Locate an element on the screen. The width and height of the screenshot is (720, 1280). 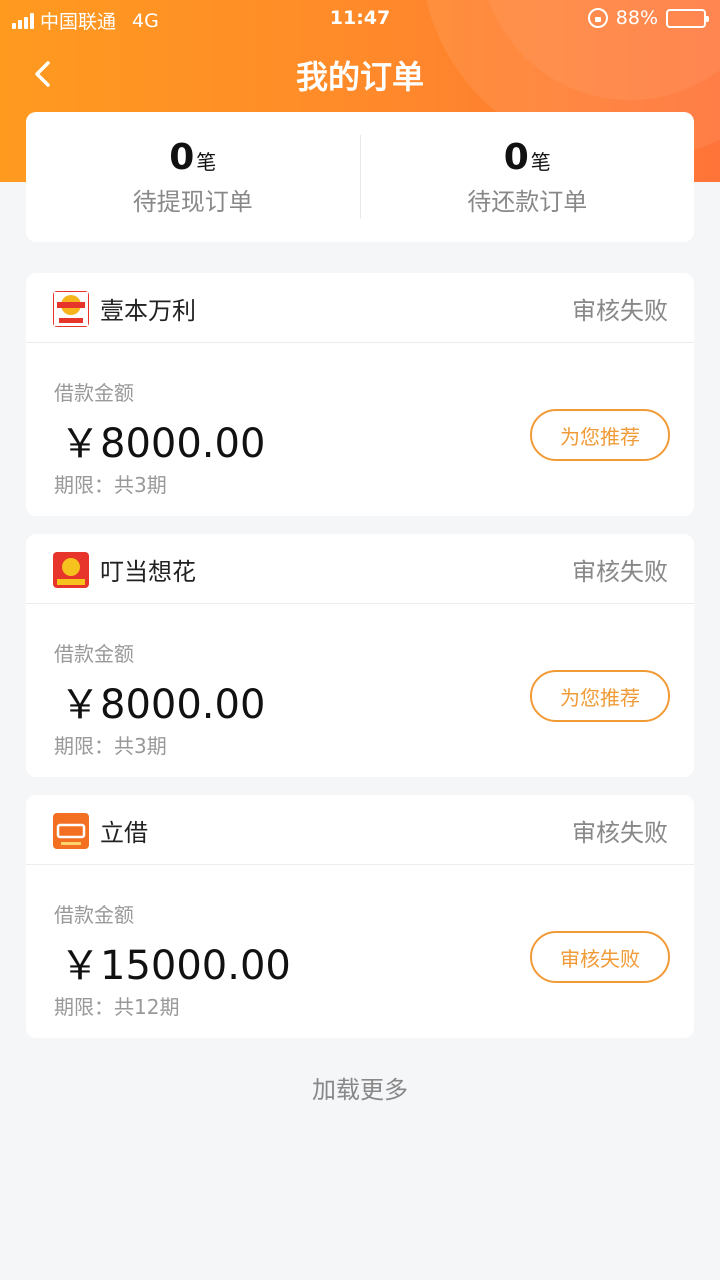
order-card-header: 叮当想花 审核失败 is located at coordinates (360, 569).